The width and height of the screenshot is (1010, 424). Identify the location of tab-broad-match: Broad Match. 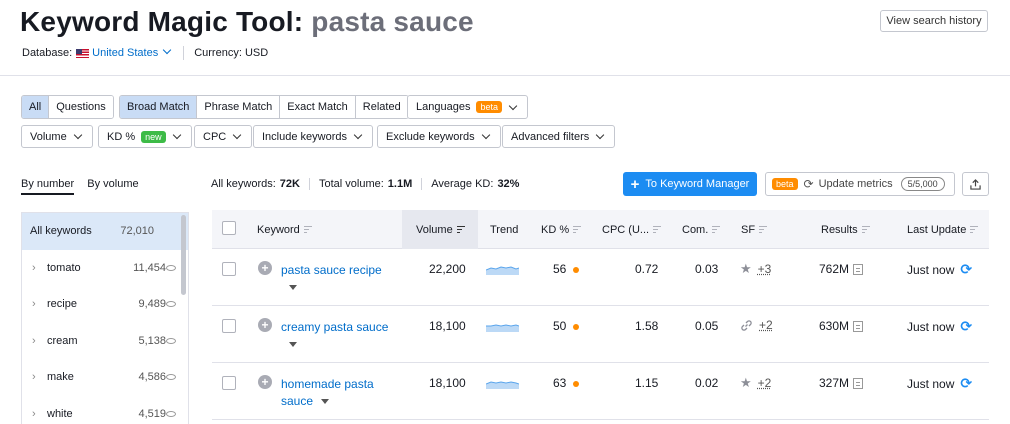
(159, 107).